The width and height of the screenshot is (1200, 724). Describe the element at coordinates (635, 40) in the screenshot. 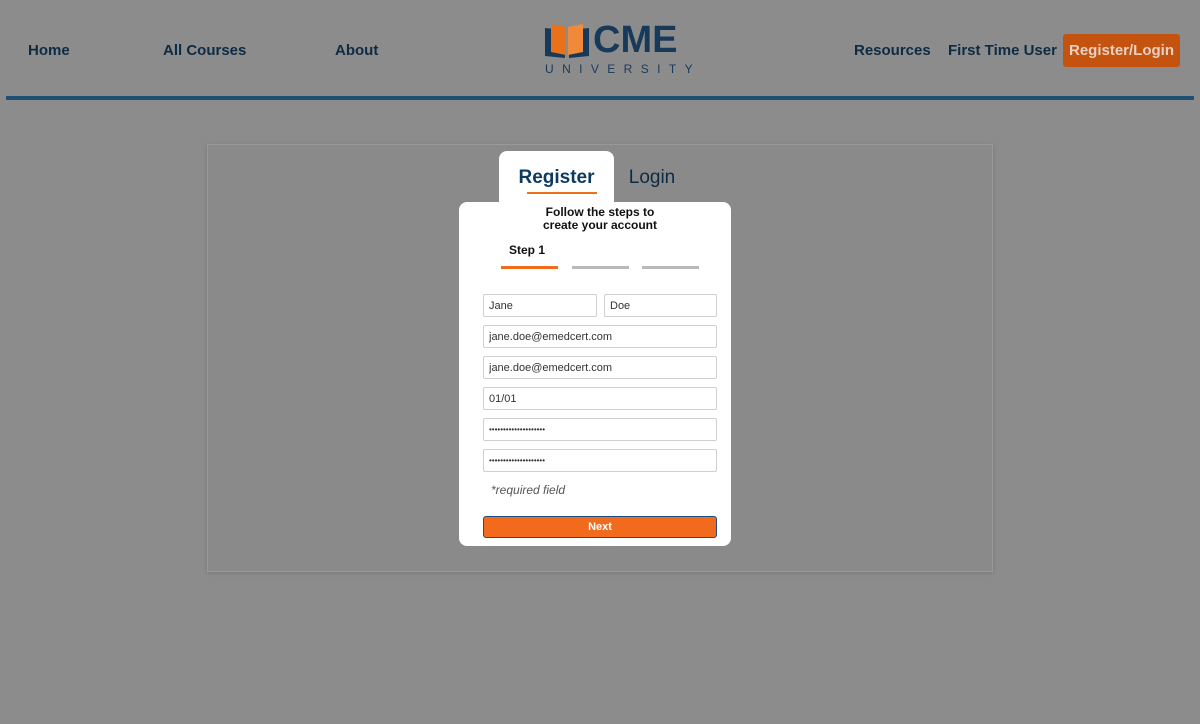

I see `logo-wordmark: CME` at that location.